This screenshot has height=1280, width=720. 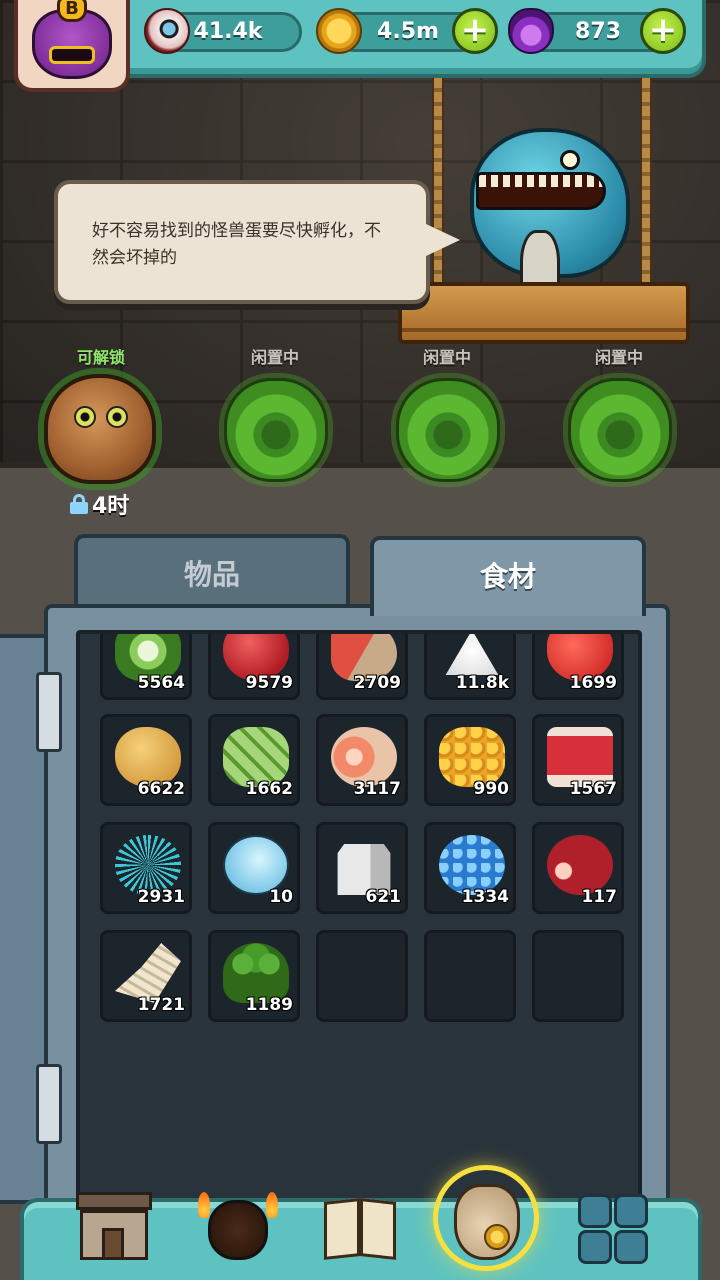 What do you see at coordinates (269, 1005) in the screenshot?
I see `ingredient-count: 1189` at bounding box center [269, 1005].